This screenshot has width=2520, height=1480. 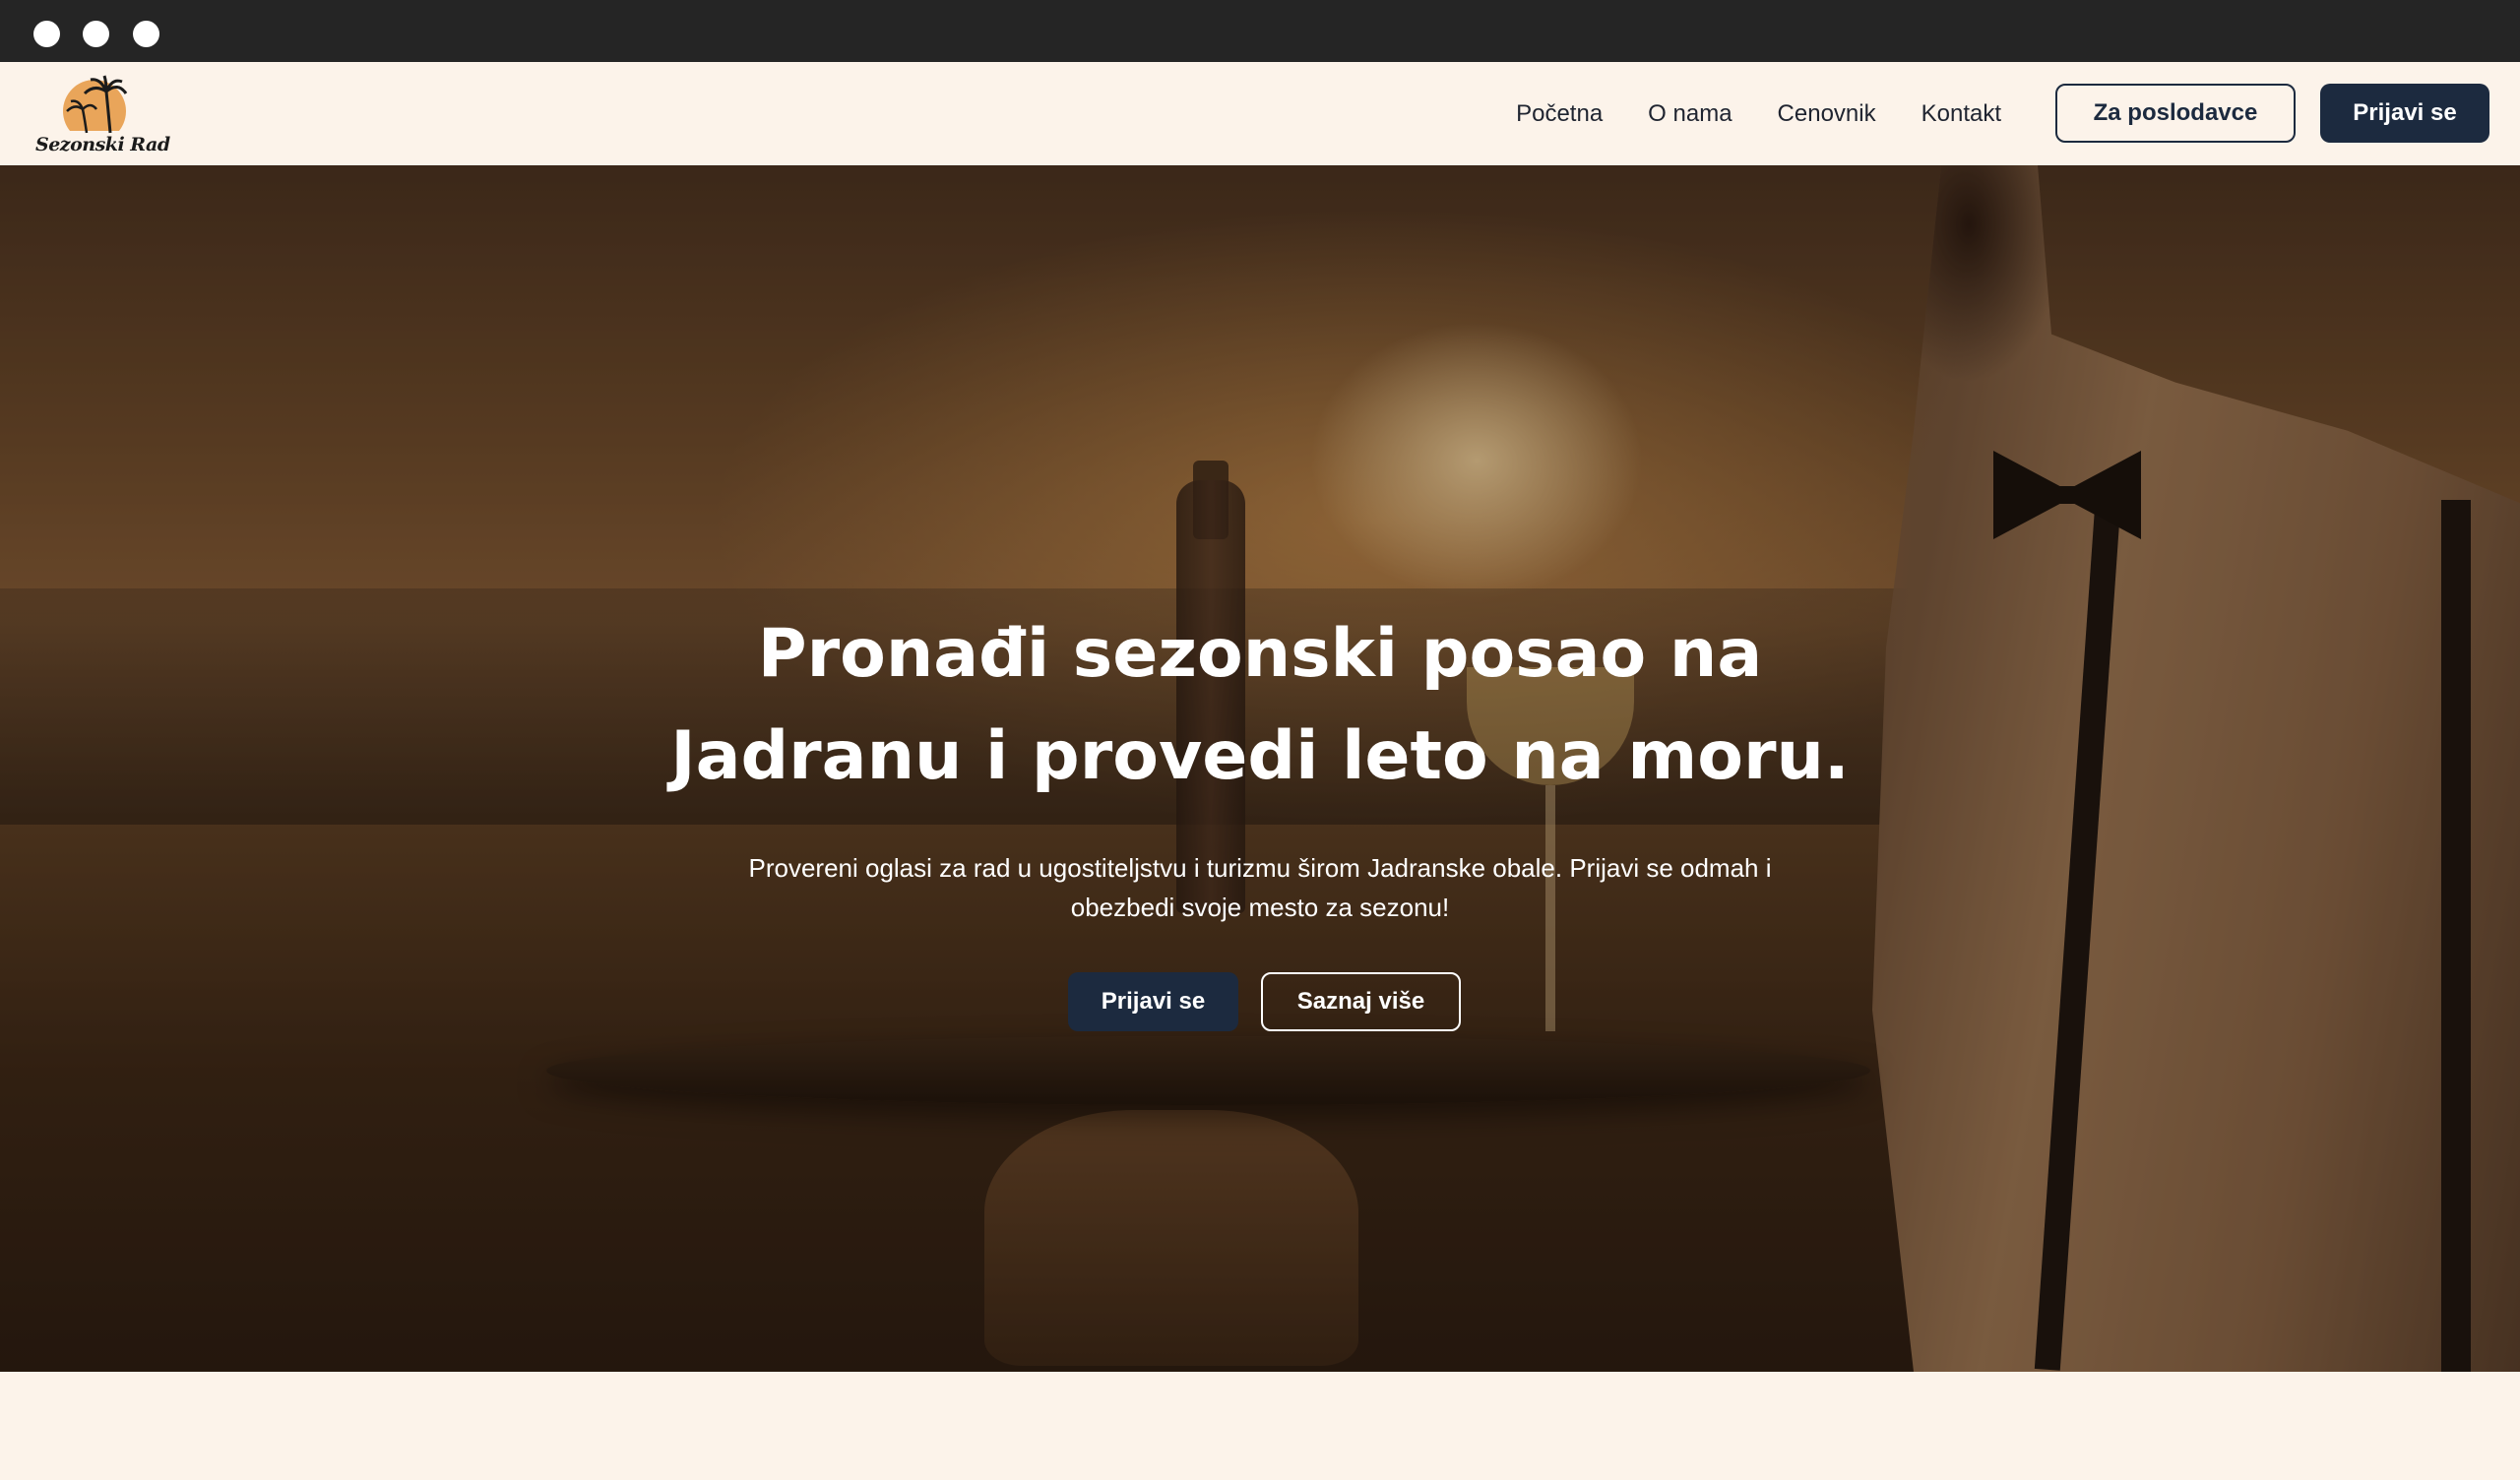 I want to click on nav-link-pocetna: Početna, so click(x=1559, y=114).